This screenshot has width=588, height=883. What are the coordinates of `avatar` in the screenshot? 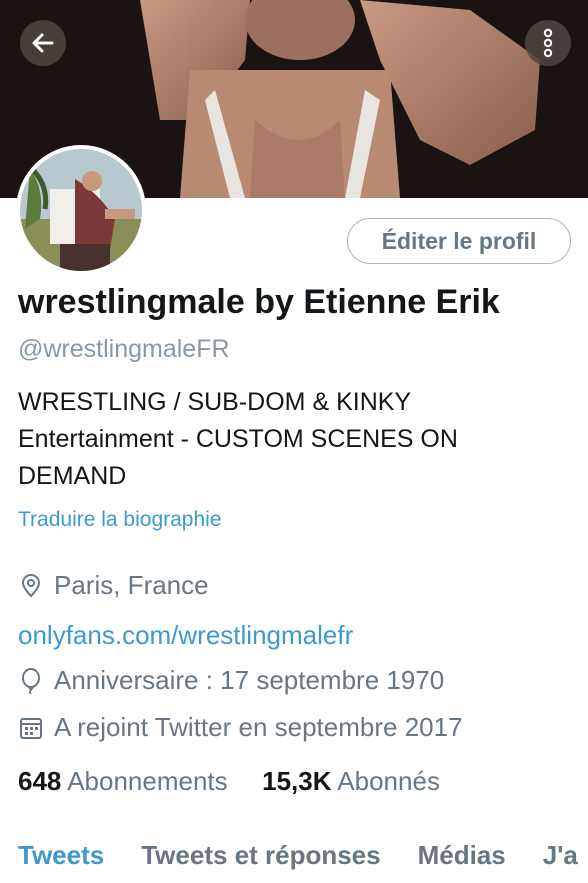 It's located at (81, 210).